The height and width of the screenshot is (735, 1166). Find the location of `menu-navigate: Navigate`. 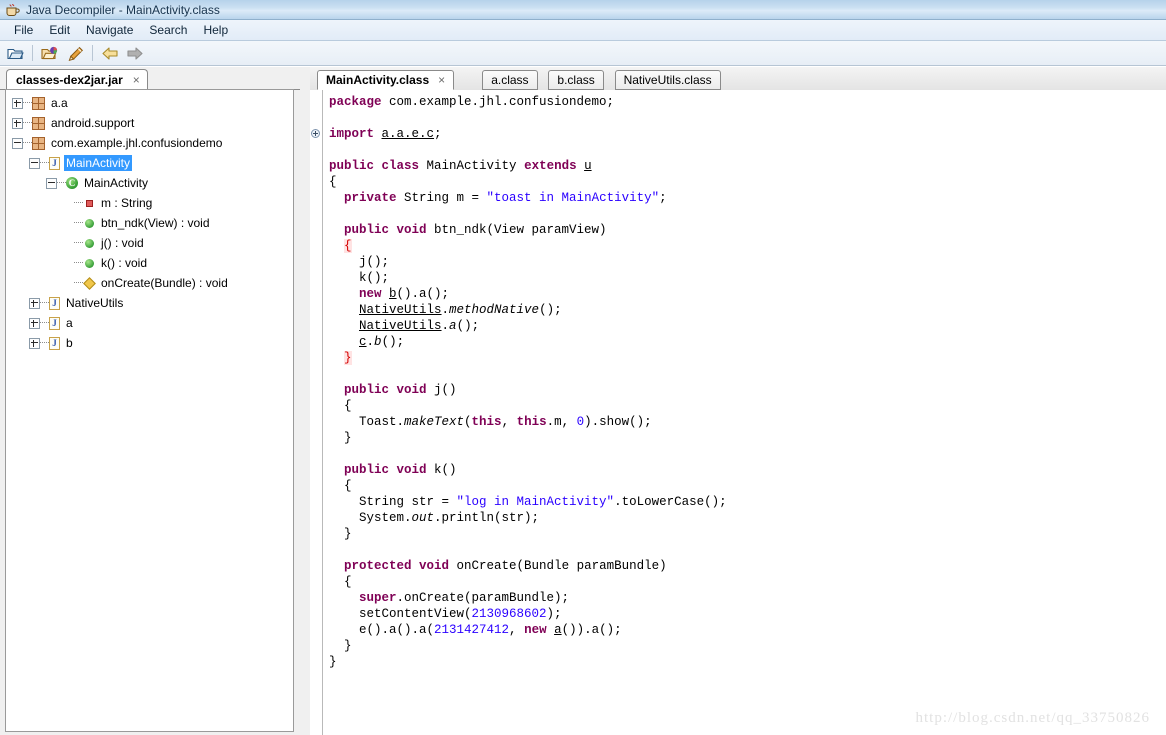

menu-navigate: Navigate is located at coordinates (109, 30).